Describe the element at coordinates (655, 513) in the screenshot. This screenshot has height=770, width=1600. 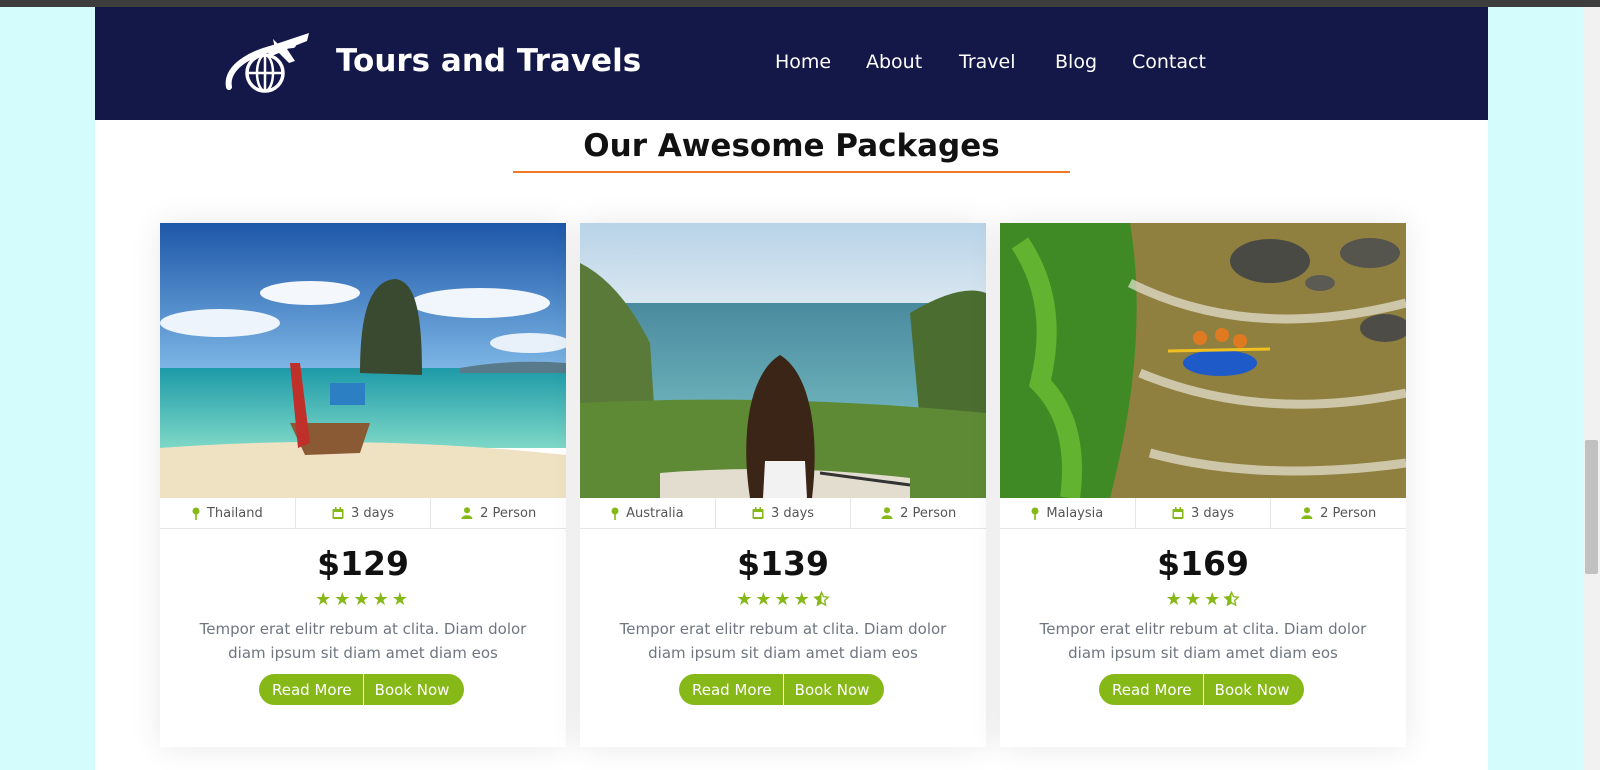
I see `location-text: Australia` at that location.